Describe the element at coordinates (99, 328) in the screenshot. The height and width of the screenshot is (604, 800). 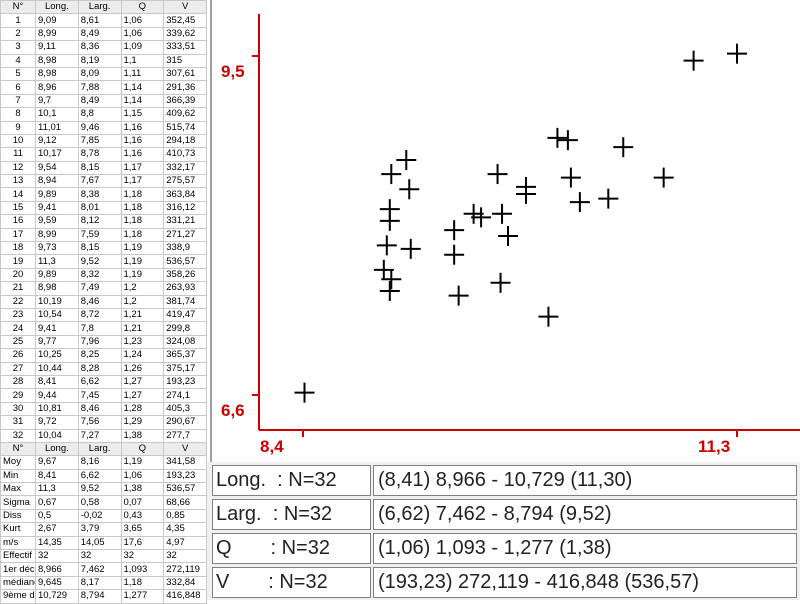
I see `table-cell: 7,8` at that location.